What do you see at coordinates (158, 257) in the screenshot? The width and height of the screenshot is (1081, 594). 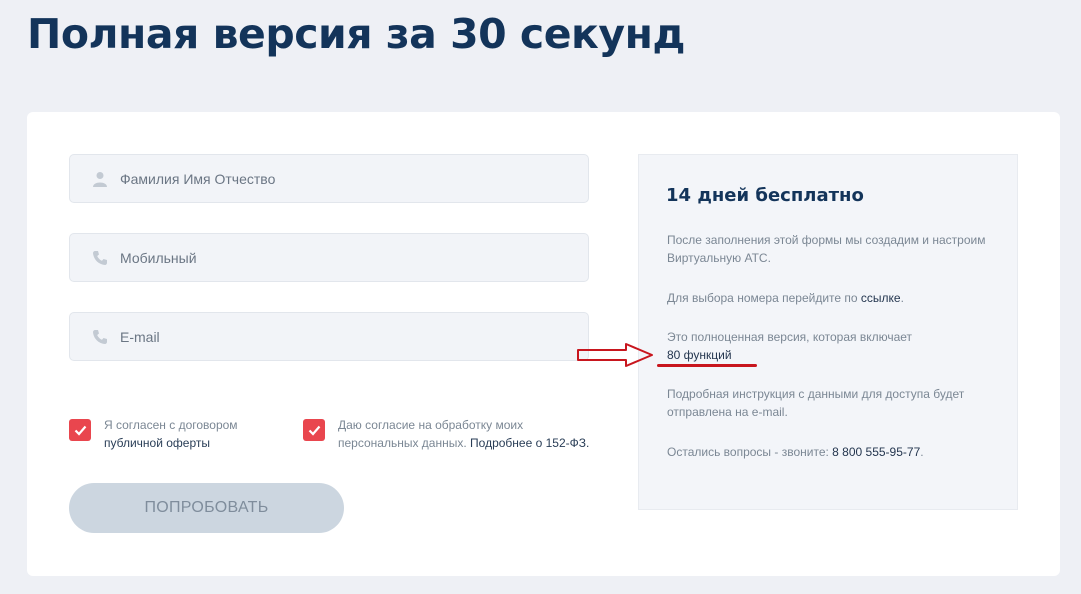 I see `phone-placeholder: Мобильный` at bounding box center [158, 257].